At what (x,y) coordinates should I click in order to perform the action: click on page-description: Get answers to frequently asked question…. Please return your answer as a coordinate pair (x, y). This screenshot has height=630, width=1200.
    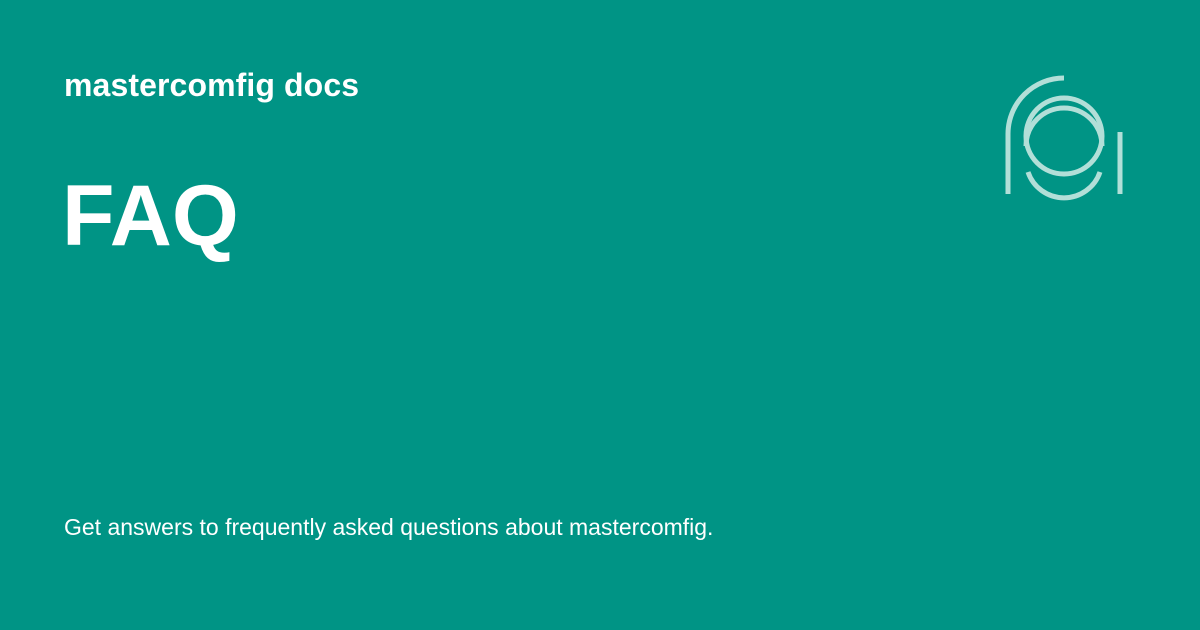
    Looking at the image, I should click on (389, 527).